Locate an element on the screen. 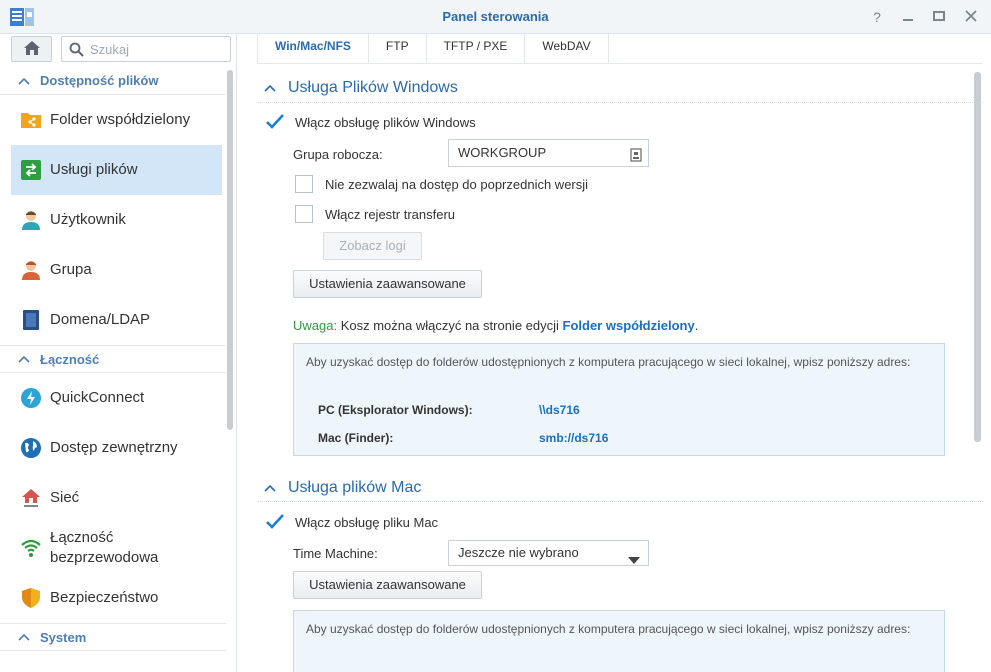  search-input is located at coordinates (155, 49).